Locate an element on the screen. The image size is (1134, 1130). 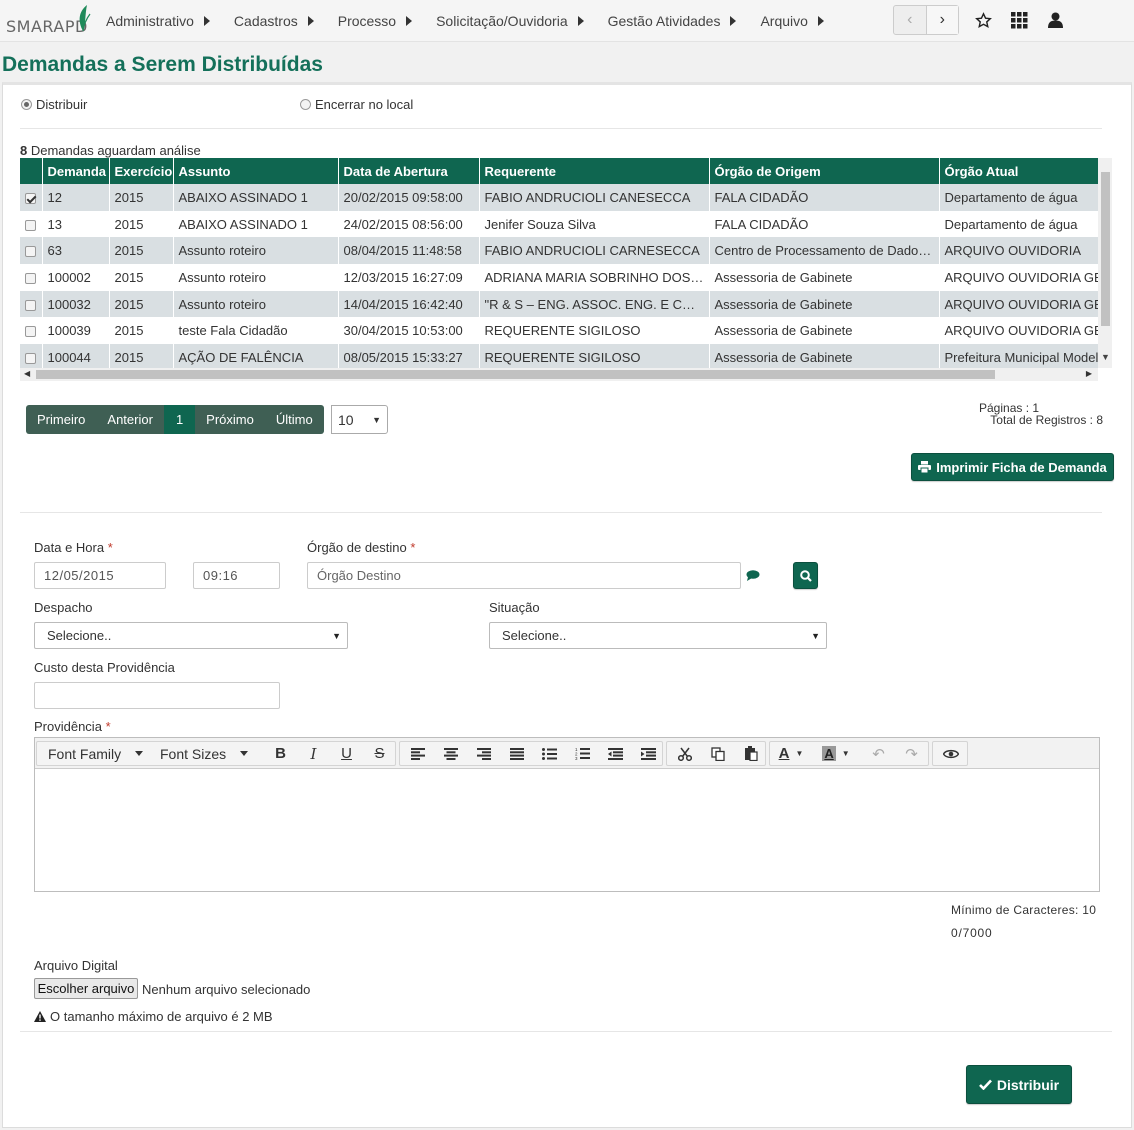
background-color-icon: A ▼ is located at coordinates (836, 753).